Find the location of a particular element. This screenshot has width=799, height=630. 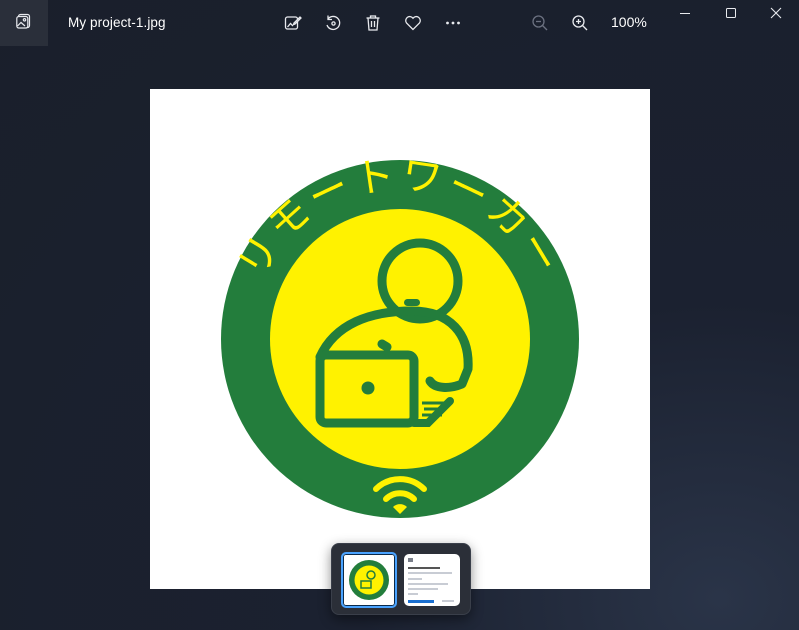

favorite-icon is located at coordinates (413, 23).